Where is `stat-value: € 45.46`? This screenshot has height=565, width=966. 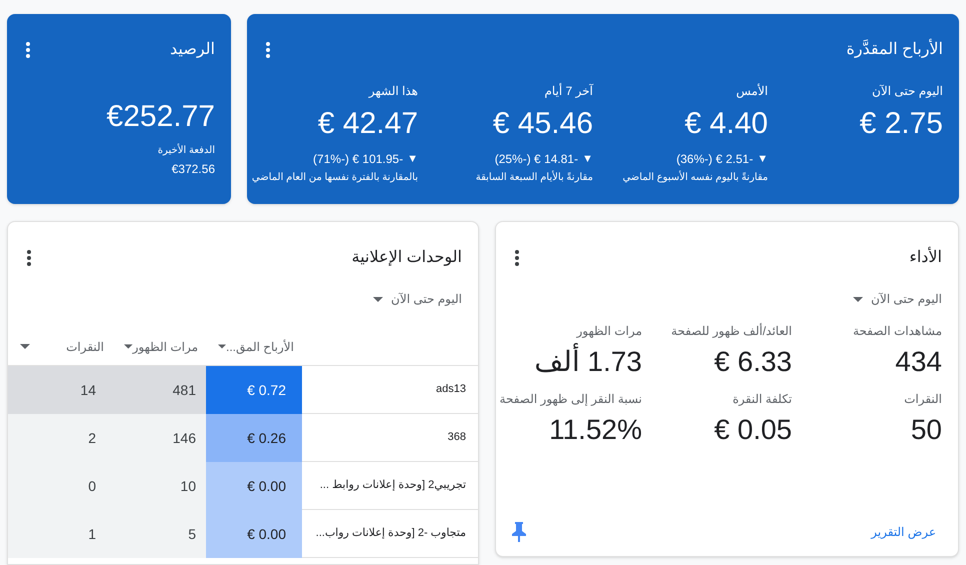
stat-value: € 45.46 is located at coordinates (542, 124).